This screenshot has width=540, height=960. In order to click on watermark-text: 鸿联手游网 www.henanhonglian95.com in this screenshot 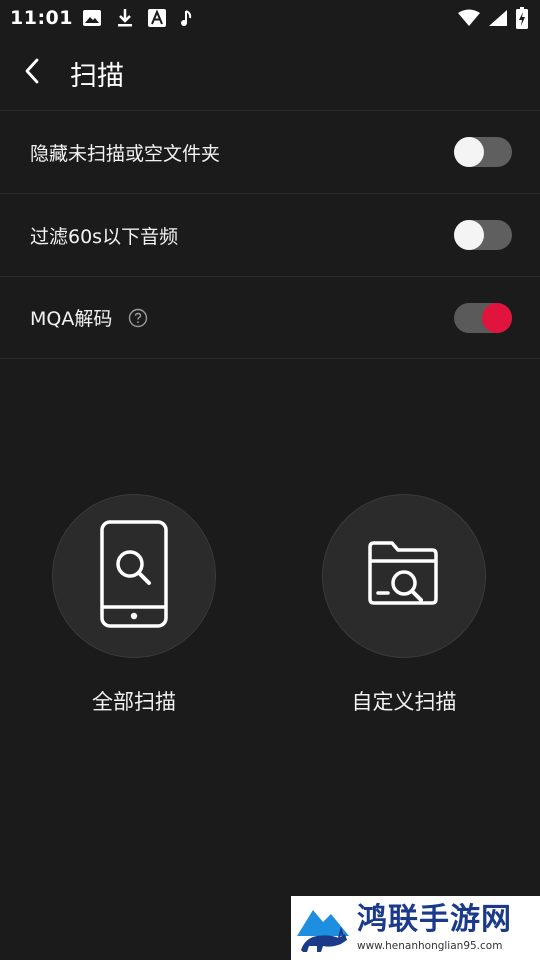, I will do `click(434, 928)`.